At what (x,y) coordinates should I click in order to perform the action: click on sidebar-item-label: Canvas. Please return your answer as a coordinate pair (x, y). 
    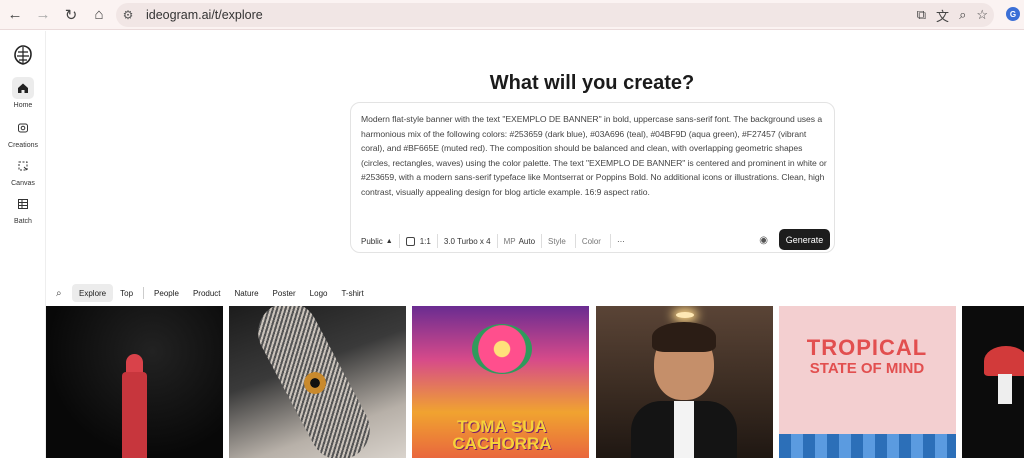
    Looking at the image, I should click on (23, 183).